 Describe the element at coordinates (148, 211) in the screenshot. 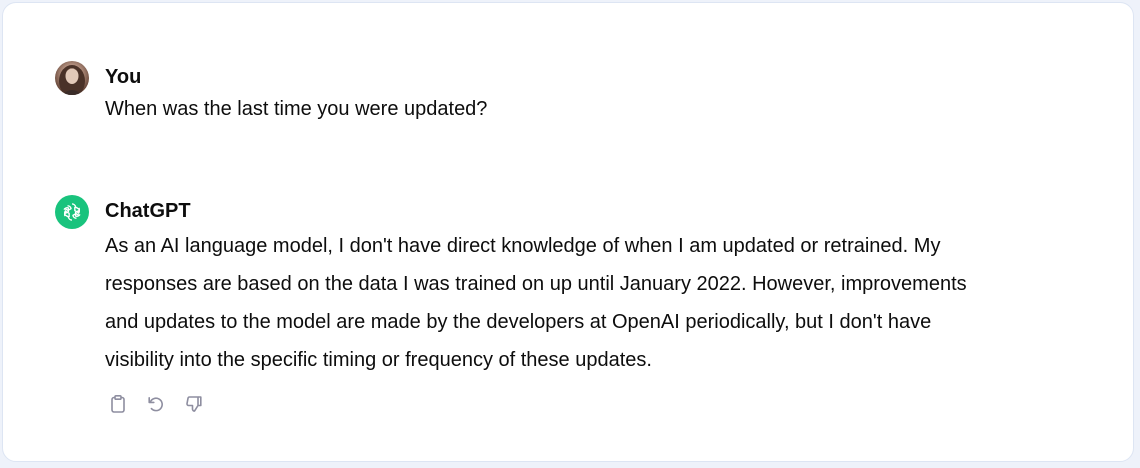

I see `assistant-author-name: ChatGPT` at that location.